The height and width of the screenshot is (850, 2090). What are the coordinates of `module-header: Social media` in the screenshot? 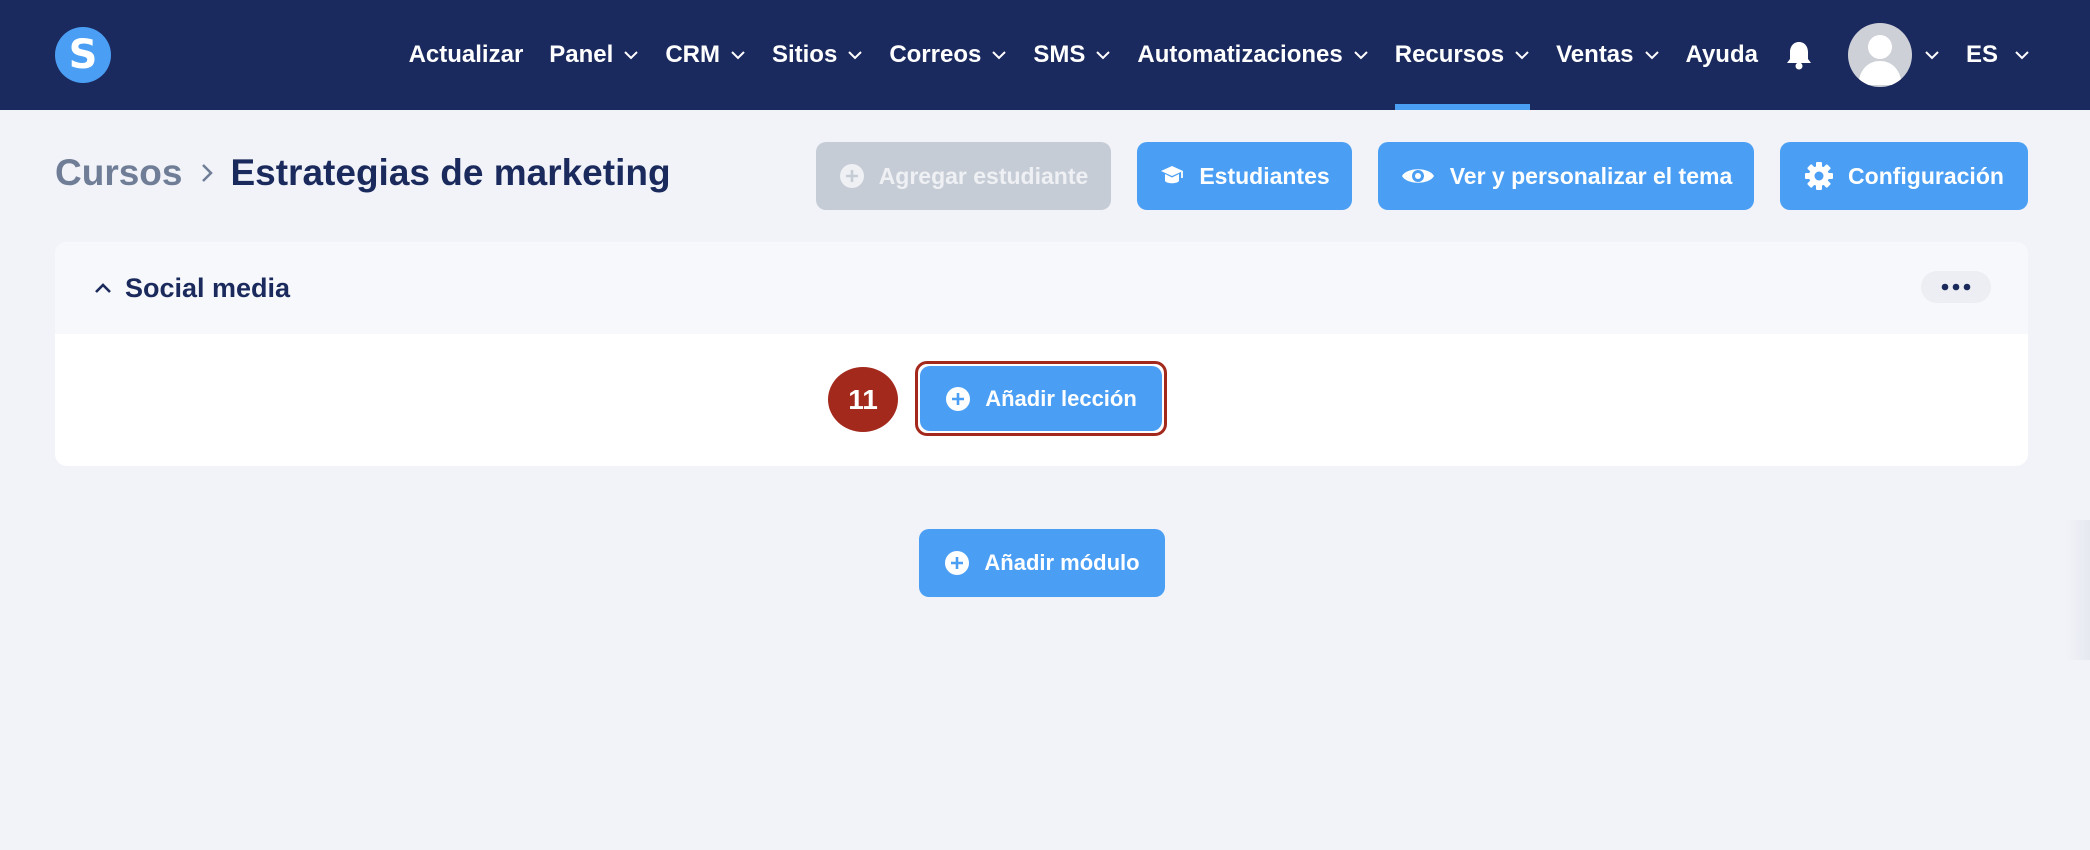 It's located at (1041, 288).